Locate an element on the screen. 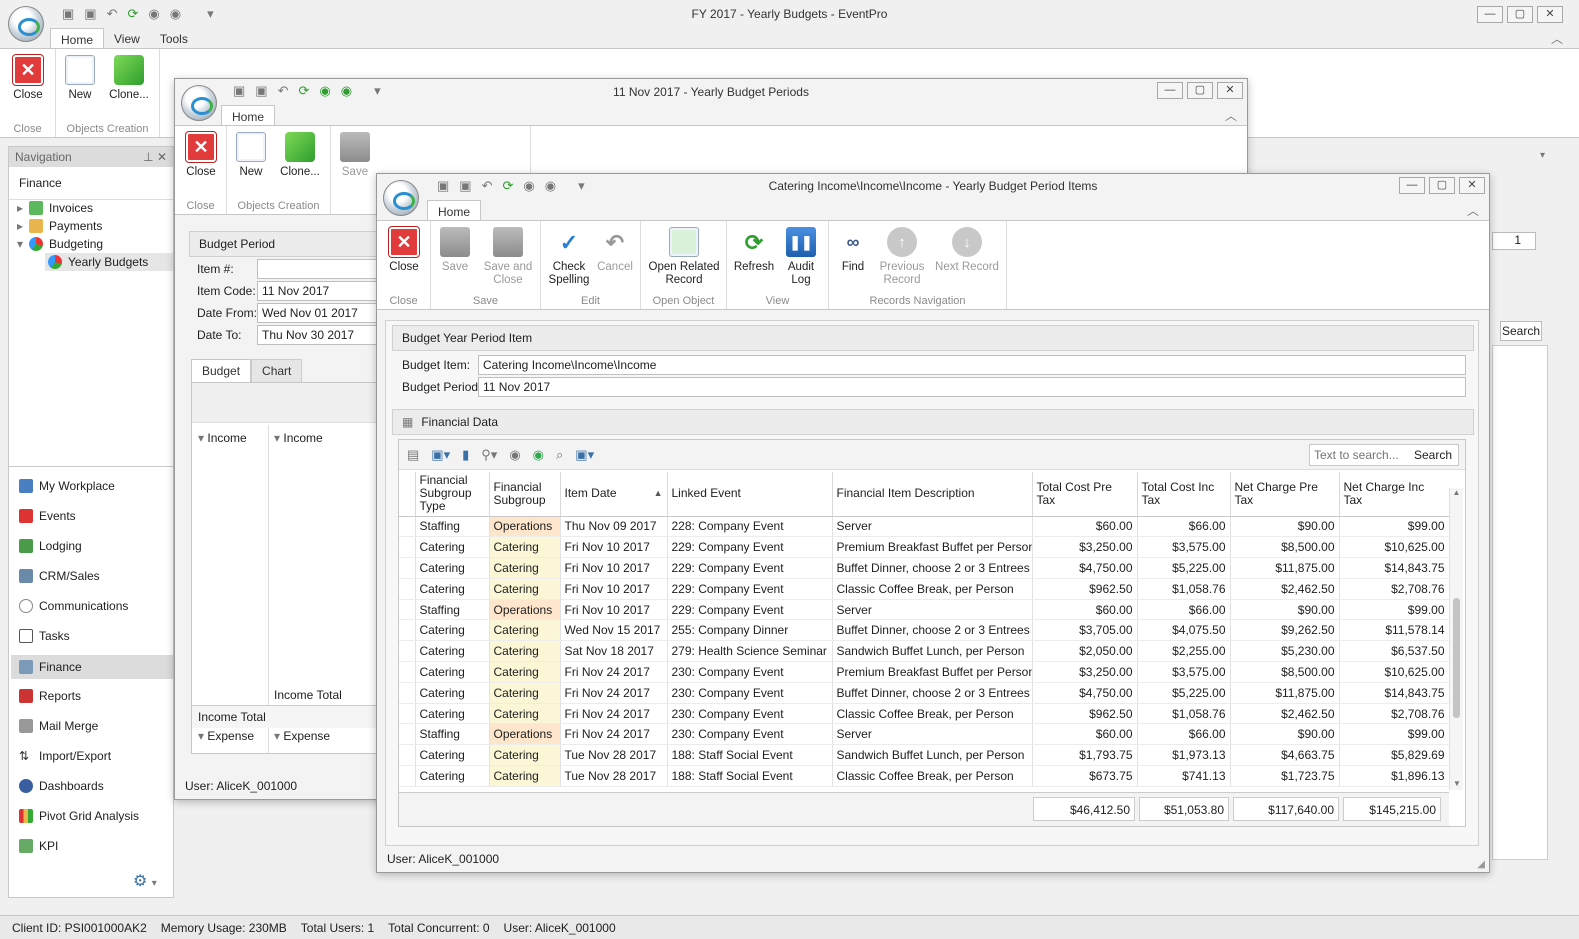 The image size is (1579, 939). module-lodging: Lodging is located at coordinates (50, 546).